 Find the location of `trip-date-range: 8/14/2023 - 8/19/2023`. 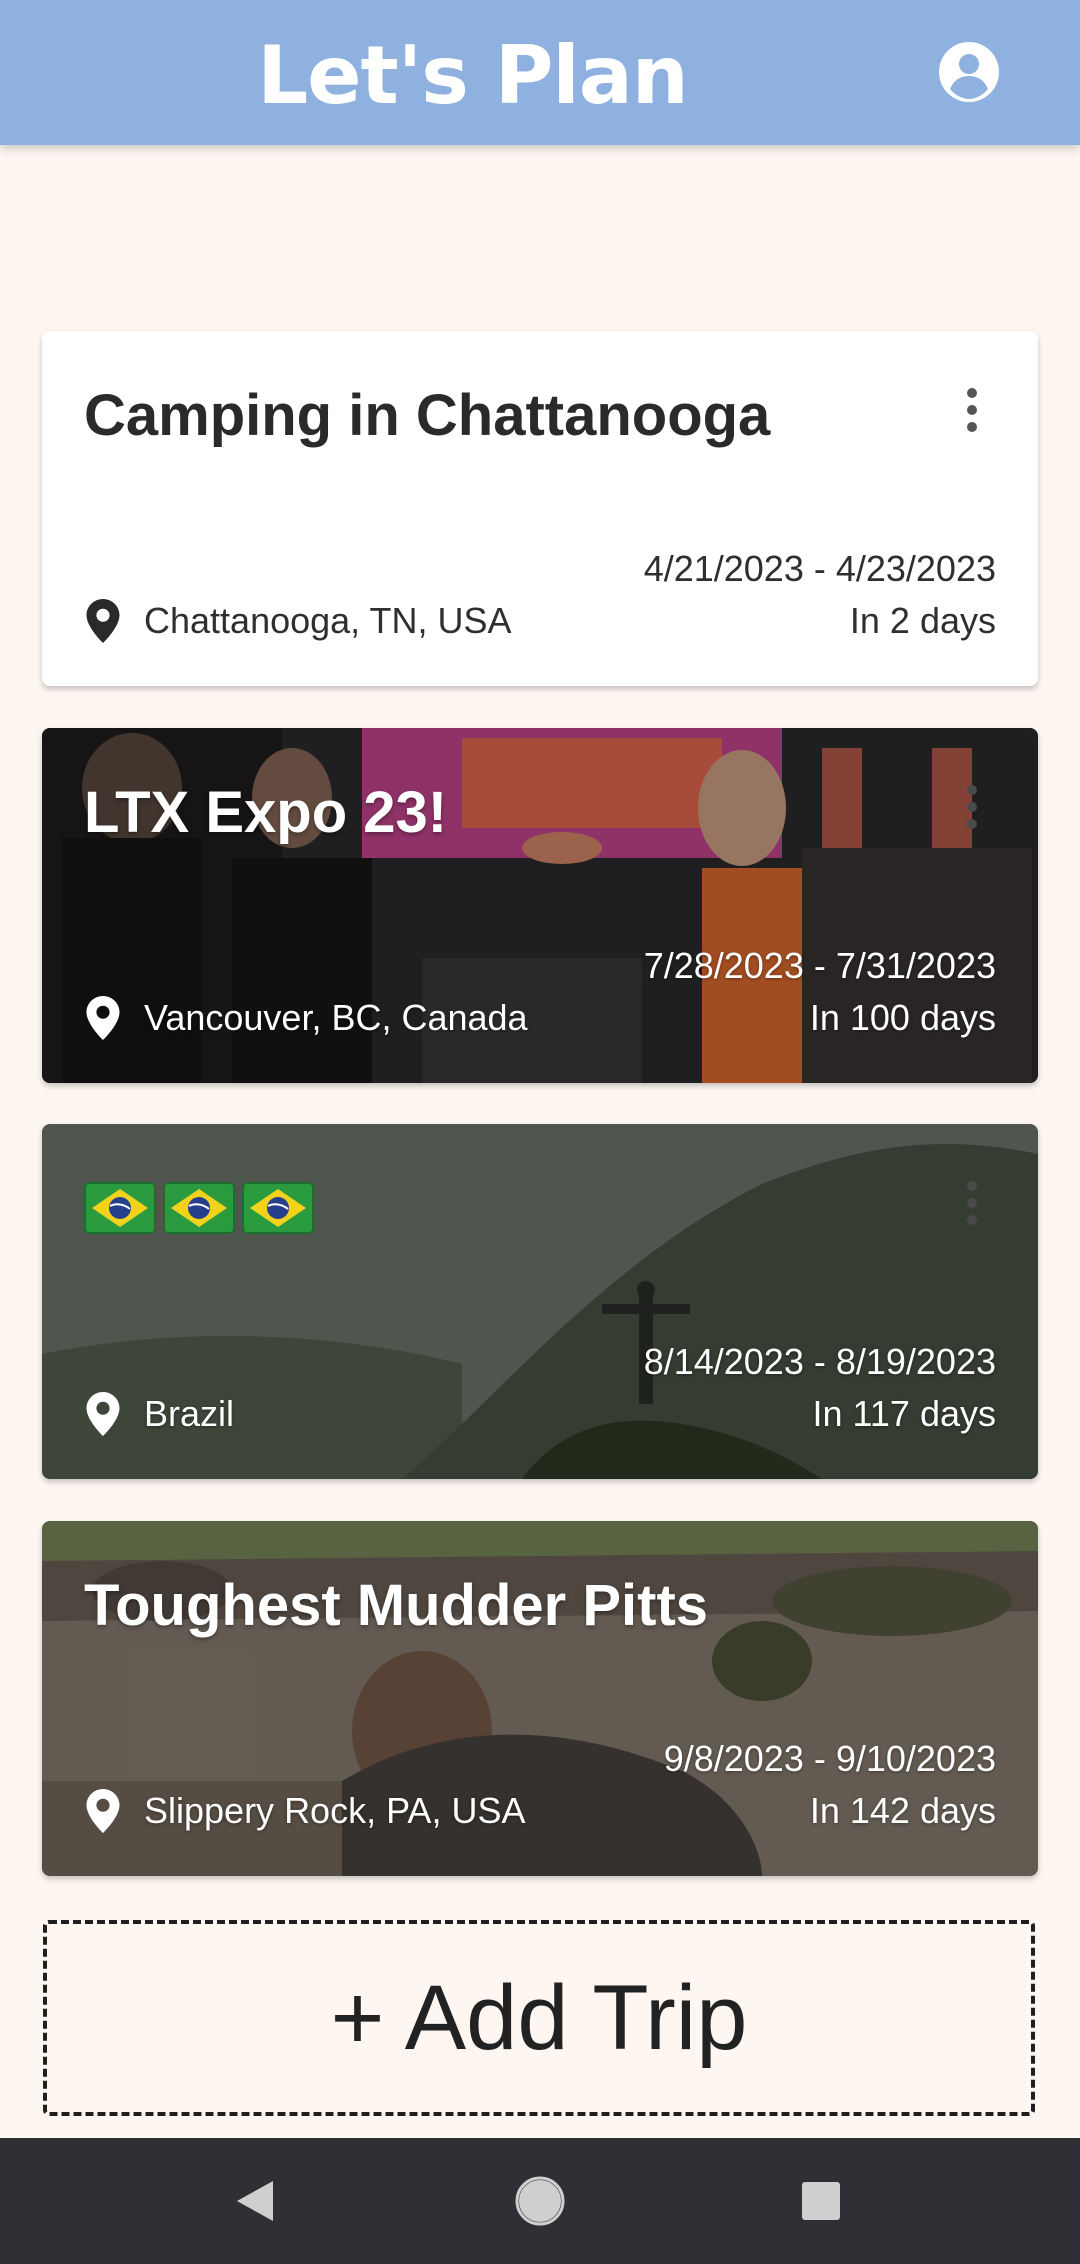

trip-date-range: 8/14/2023 - 8/19/2023 is located at coordinates (819, 1361).